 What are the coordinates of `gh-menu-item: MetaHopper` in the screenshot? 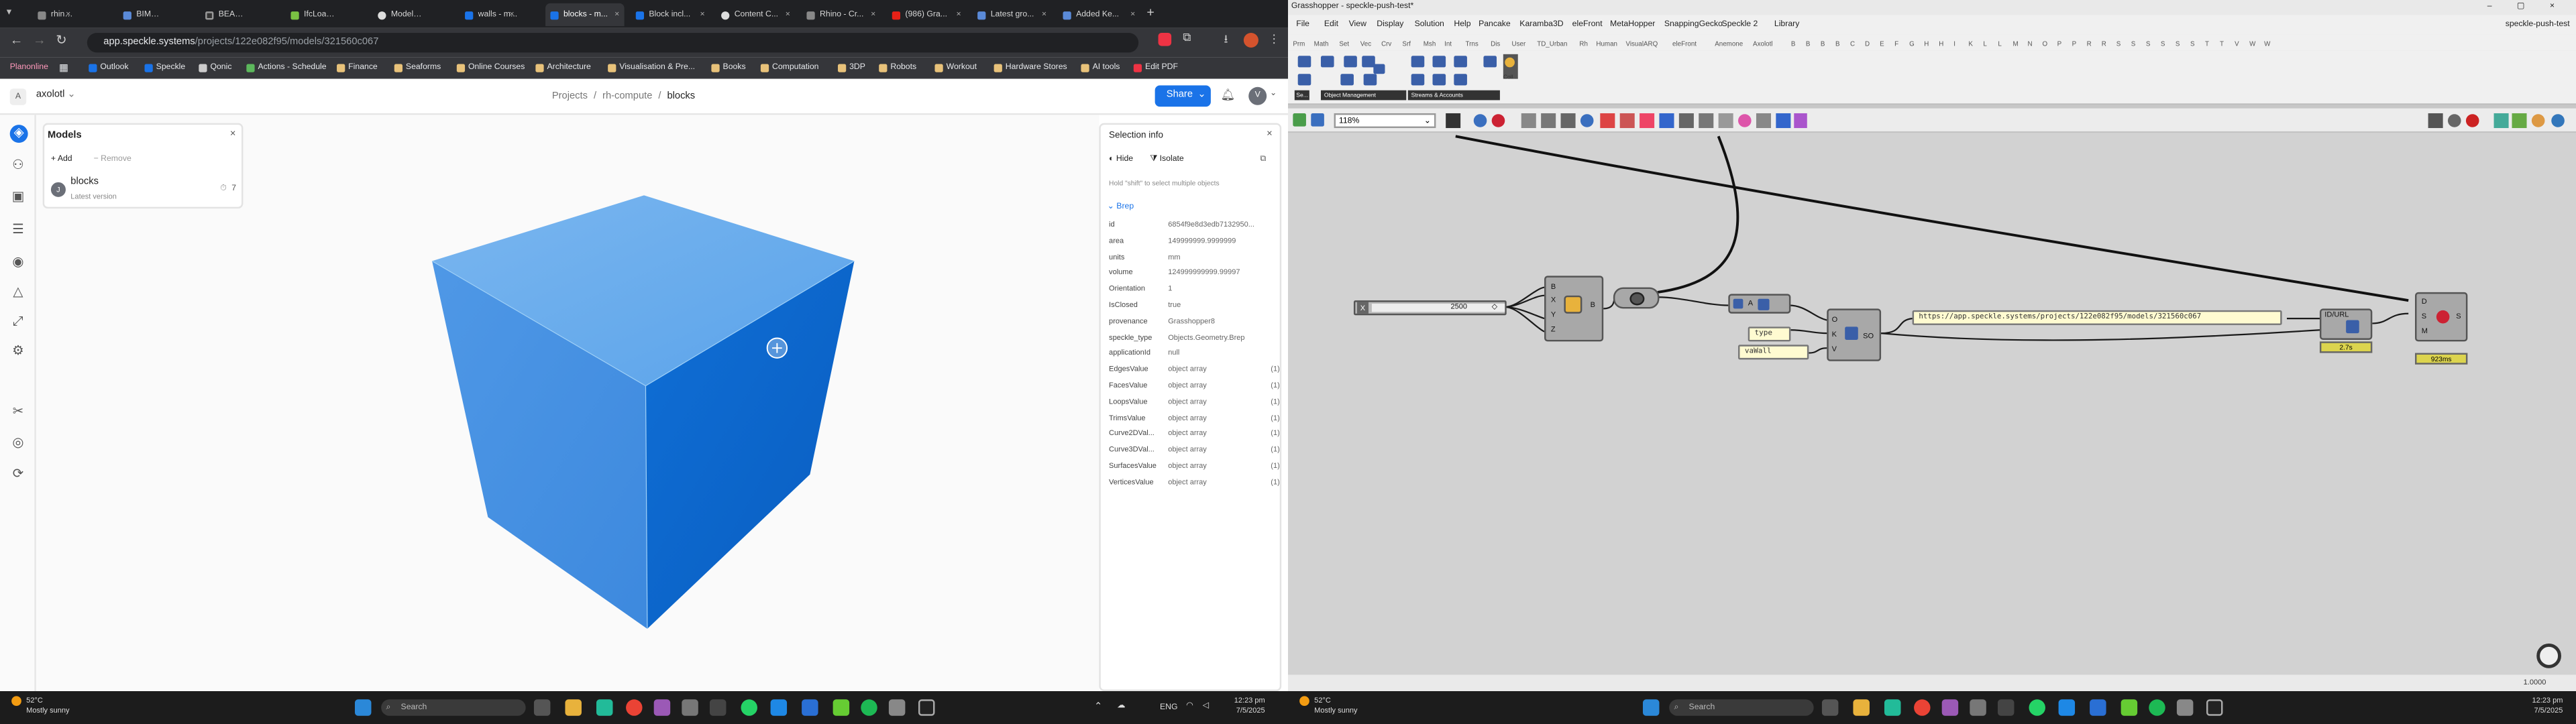 It's located at (1632, 24).